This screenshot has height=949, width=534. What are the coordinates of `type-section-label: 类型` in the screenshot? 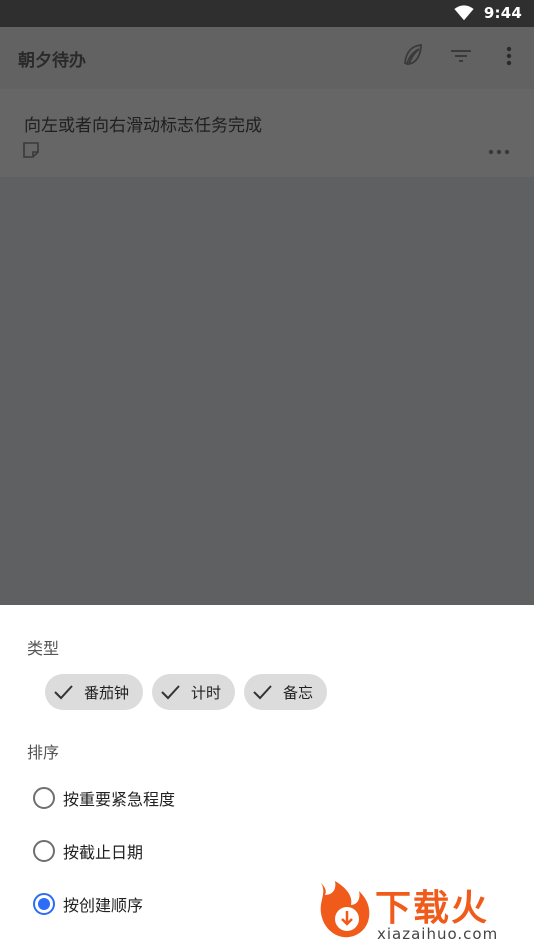 It's located at (43, 648).